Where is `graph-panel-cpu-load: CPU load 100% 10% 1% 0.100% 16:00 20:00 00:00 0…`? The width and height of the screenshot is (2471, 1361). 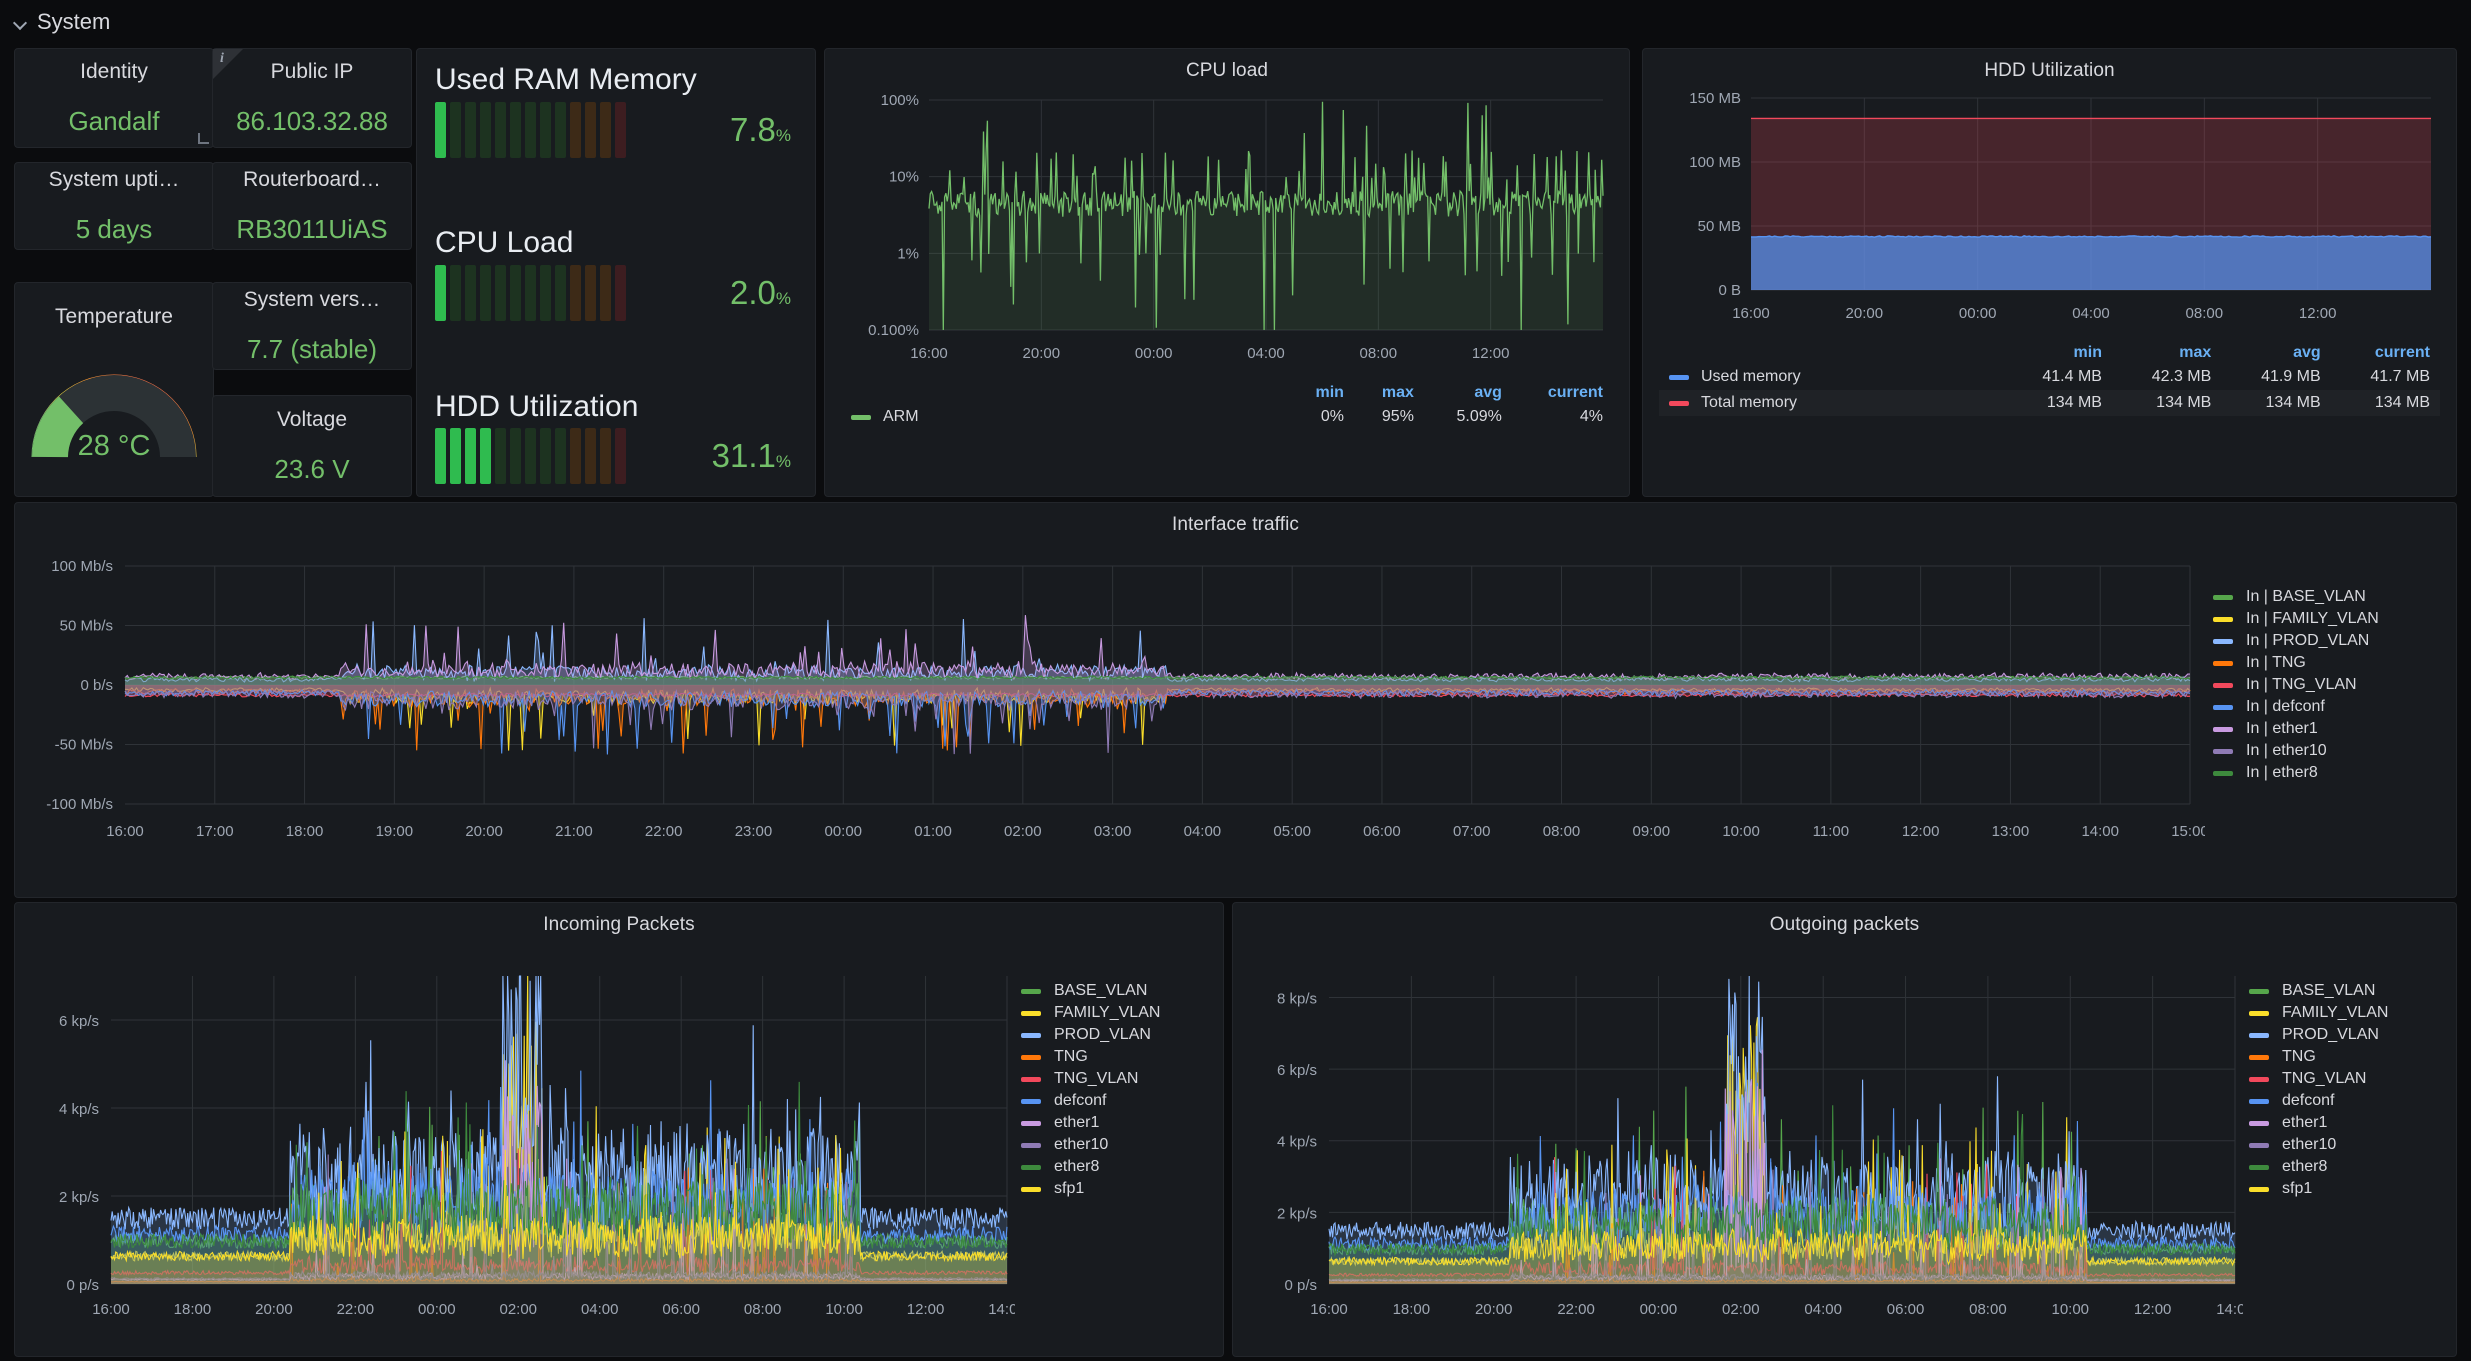
graph-panel-cpu-load: CPU load 100% 10% 1% 0.100% 16:00 20:00 00:00 0… is located at coordinates (1227, 272).